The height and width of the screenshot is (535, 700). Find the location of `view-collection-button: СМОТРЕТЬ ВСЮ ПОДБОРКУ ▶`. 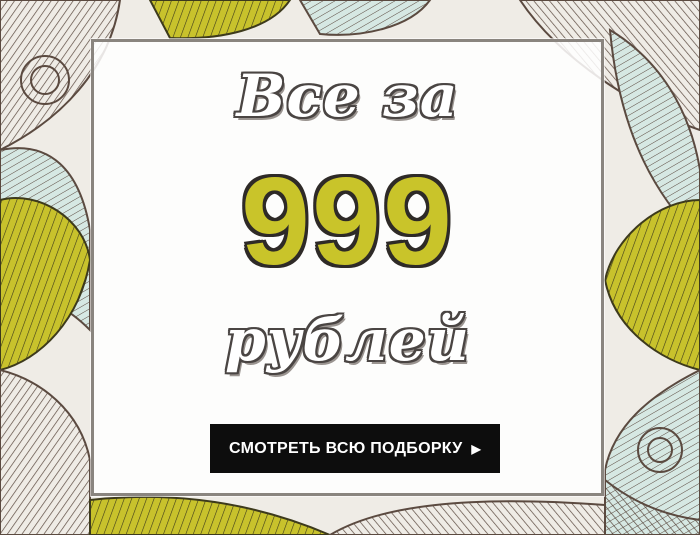

view-collection-button: СМОТРЕТЬ ВСЮ ПОДБОРКУ ▶ is located at coordinates (355, 448).